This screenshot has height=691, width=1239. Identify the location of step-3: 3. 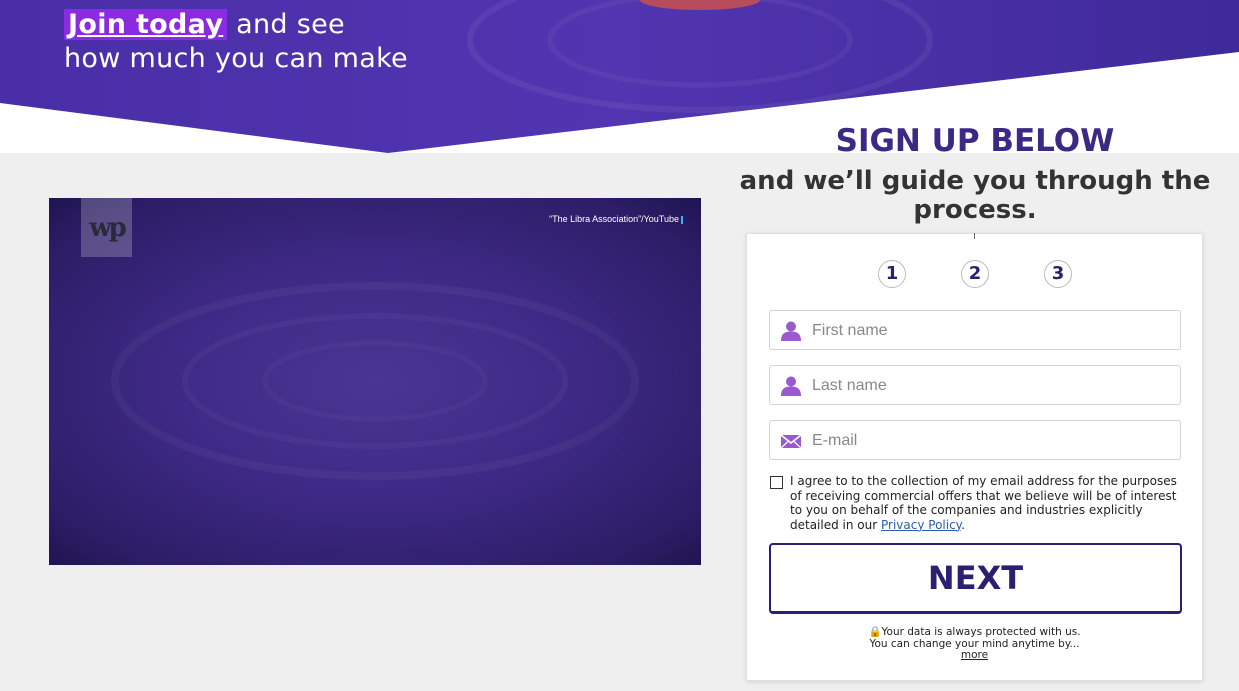
(1058, 274).